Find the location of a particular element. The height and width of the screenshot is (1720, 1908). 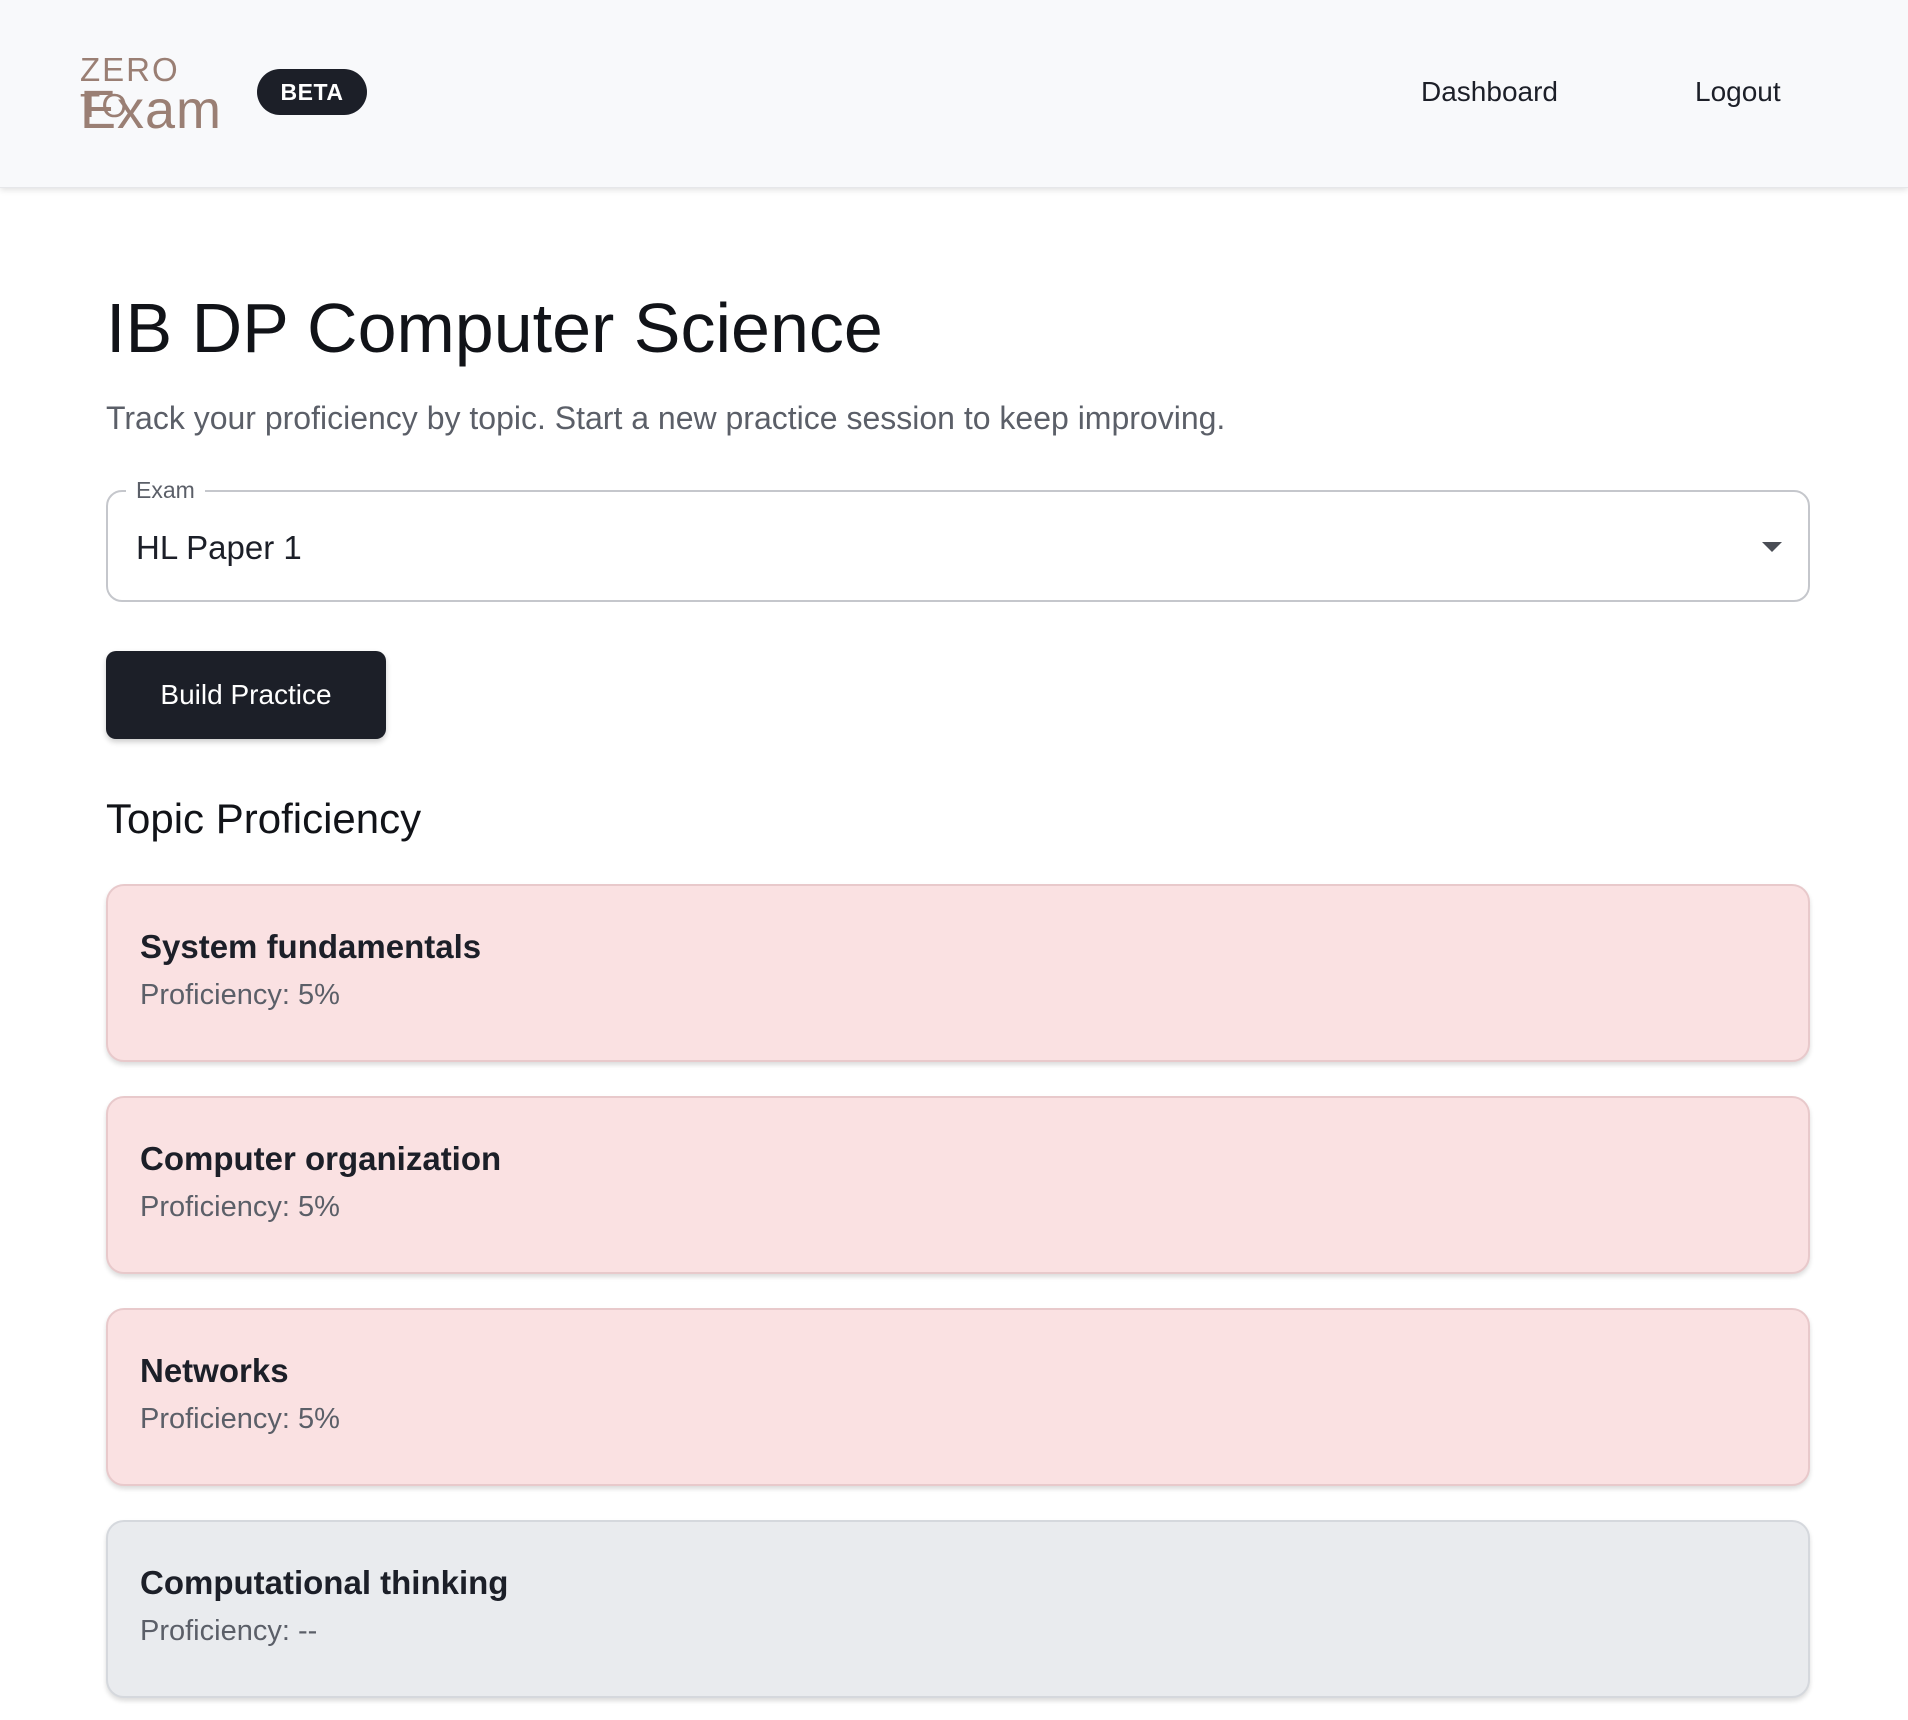

logo-text-bottom: Exam is located at coordinates (151, 110).